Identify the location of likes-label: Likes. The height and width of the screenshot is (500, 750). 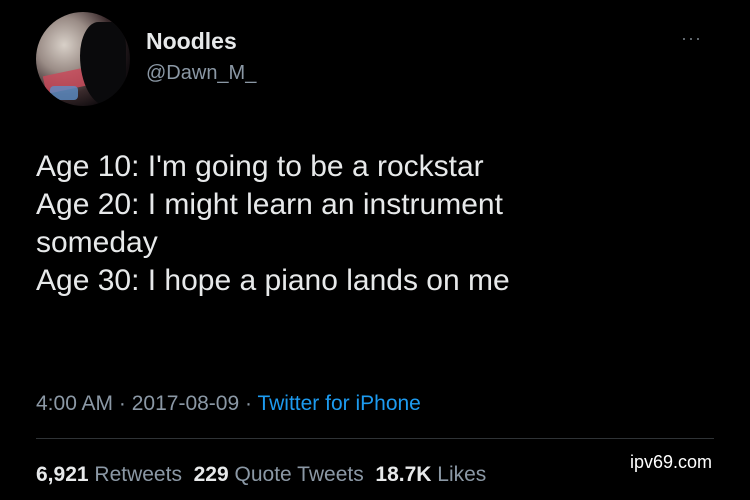
(462, 474).